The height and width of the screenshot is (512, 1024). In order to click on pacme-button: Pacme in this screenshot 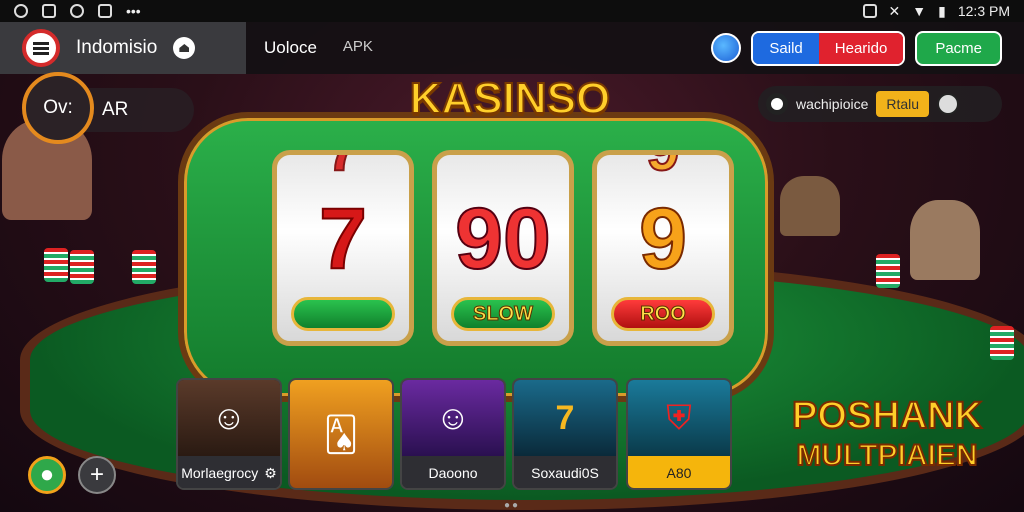, I will do `click(958, 48)`.